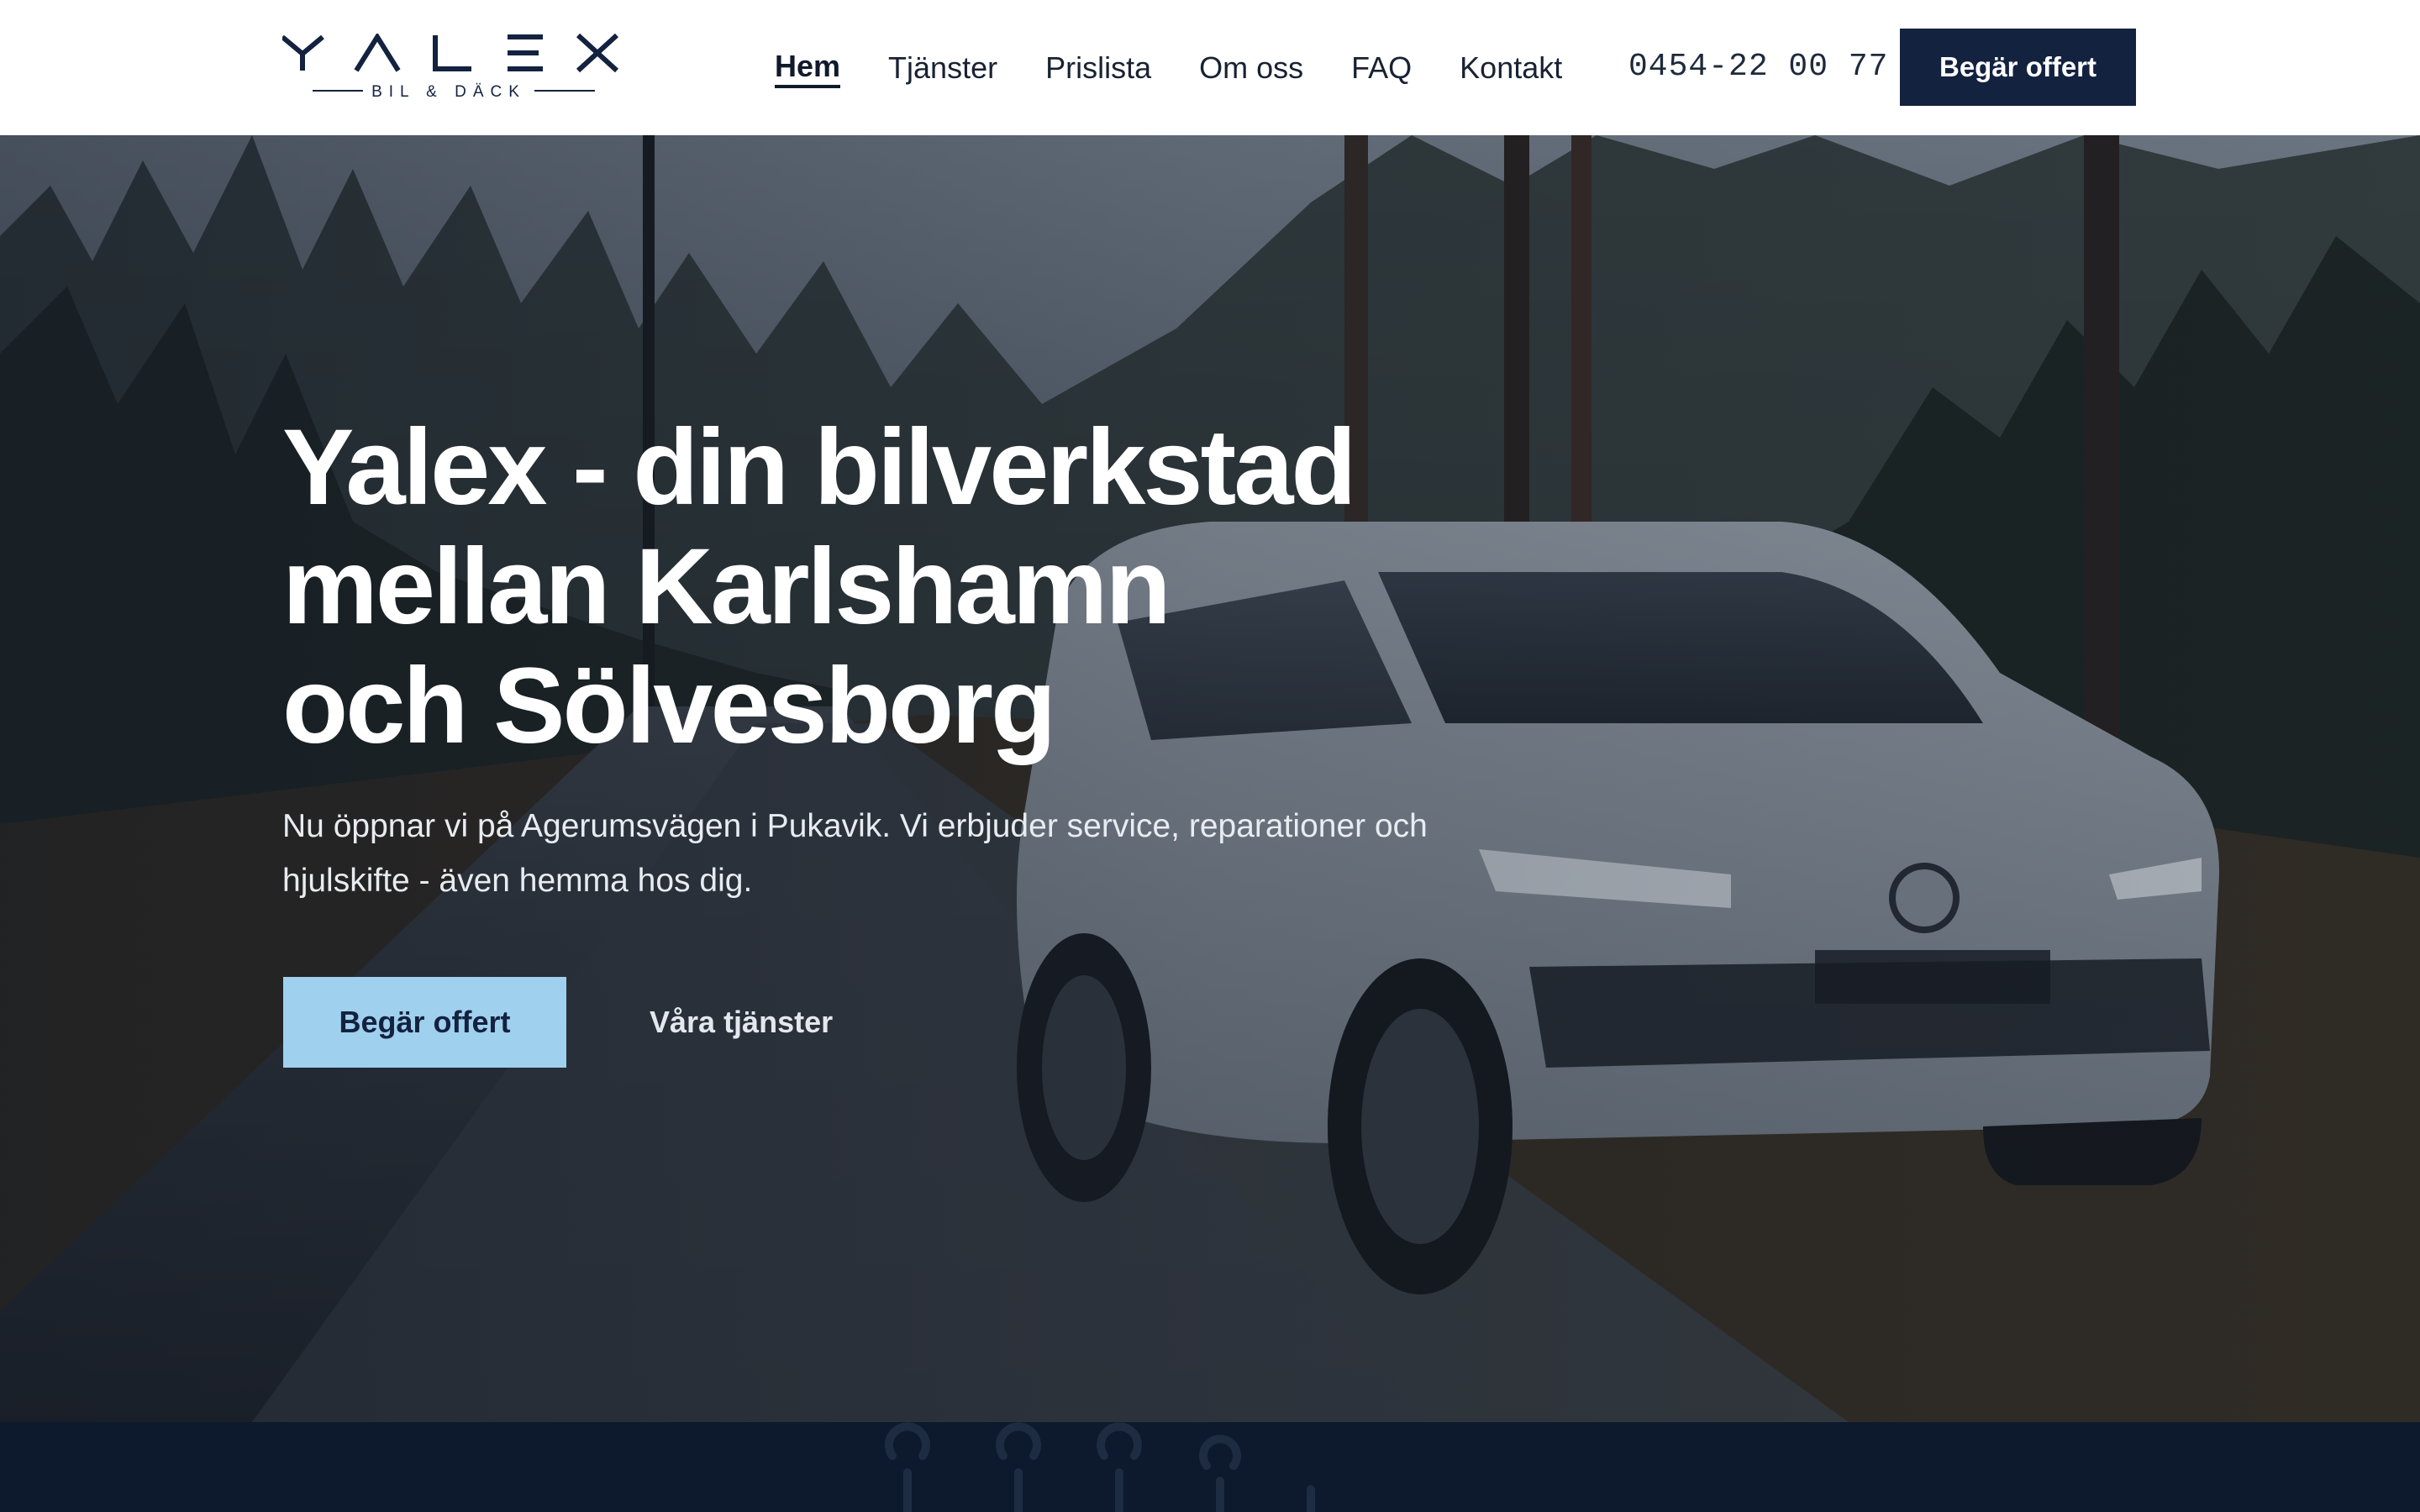  I want to click on nav-item-prislista: Prislista, so click(1098, 68).